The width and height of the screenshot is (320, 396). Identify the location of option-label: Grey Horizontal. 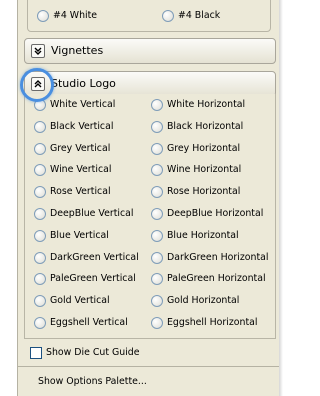
(204, 148).